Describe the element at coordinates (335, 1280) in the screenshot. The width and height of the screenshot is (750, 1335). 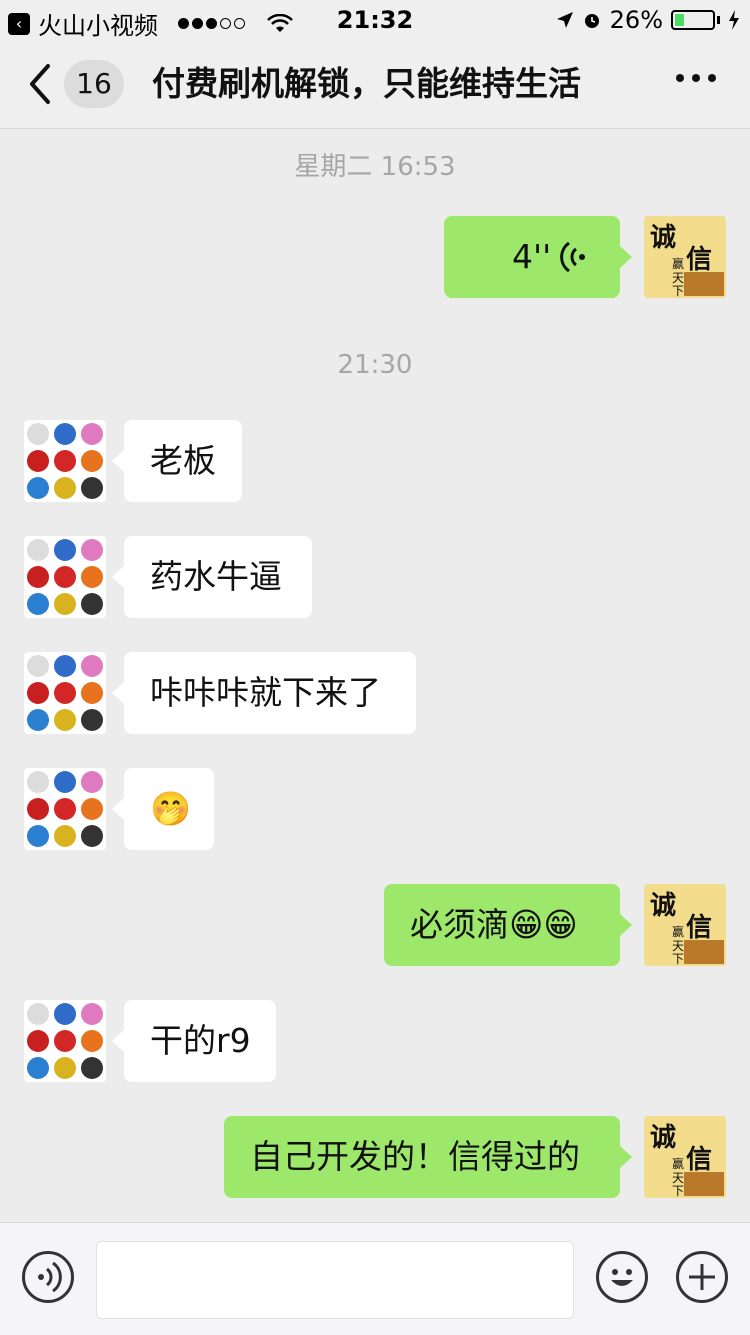
I see `message-input` at that location.